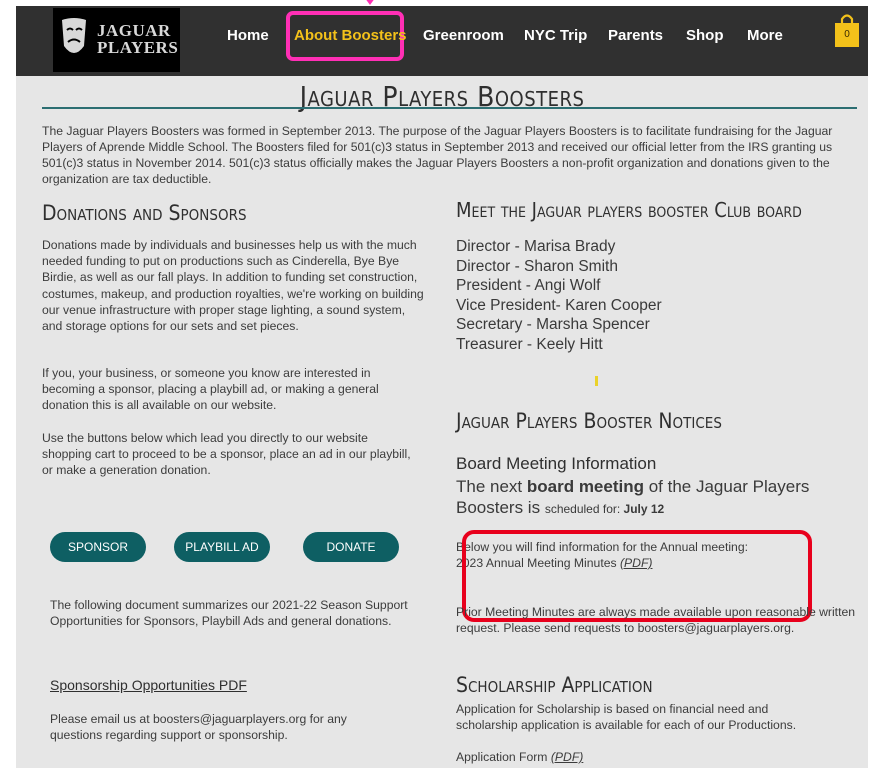 The height and width of the screenshot is (768, 880). Describe the element at coordinates (528, 285) in the screenshot. I see `board-member: President - Angi Wolf` at that location.